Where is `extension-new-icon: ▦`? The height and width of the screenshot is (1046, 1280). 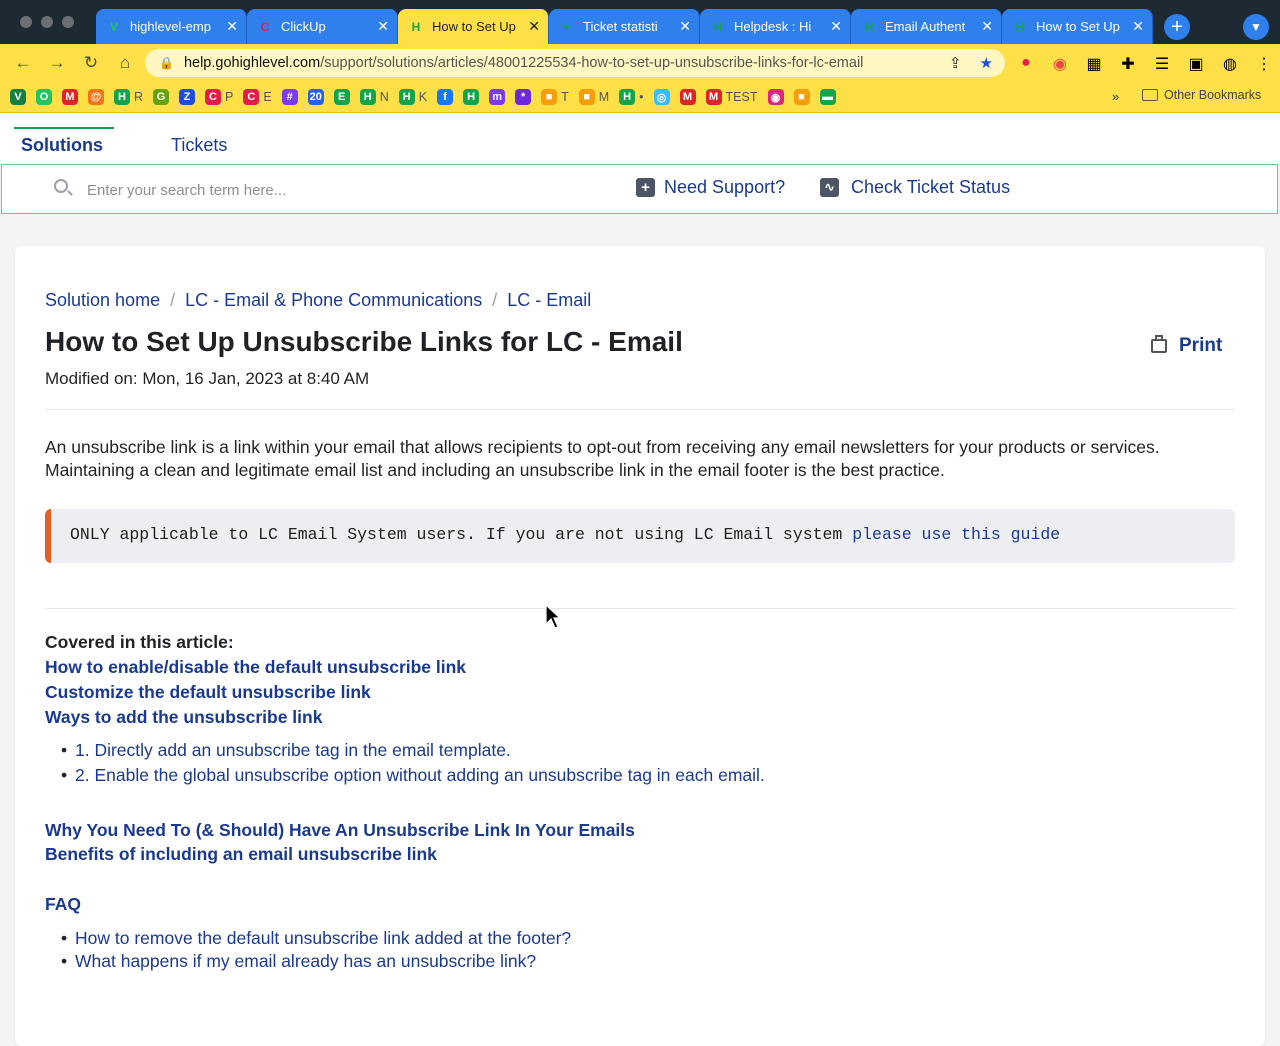
extension-new-icon: ▦ is located at coordinates (1094, 64).